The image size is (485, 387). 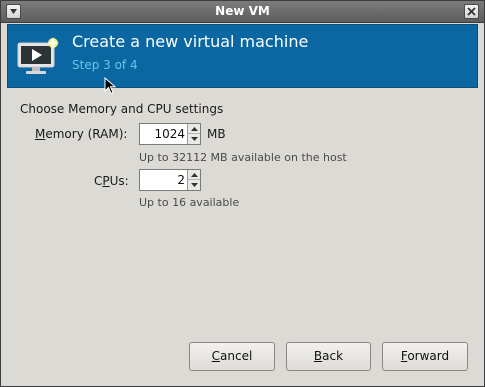 I want to click on cpus-hint: Up to 16 available, so click(x=189, y=202).